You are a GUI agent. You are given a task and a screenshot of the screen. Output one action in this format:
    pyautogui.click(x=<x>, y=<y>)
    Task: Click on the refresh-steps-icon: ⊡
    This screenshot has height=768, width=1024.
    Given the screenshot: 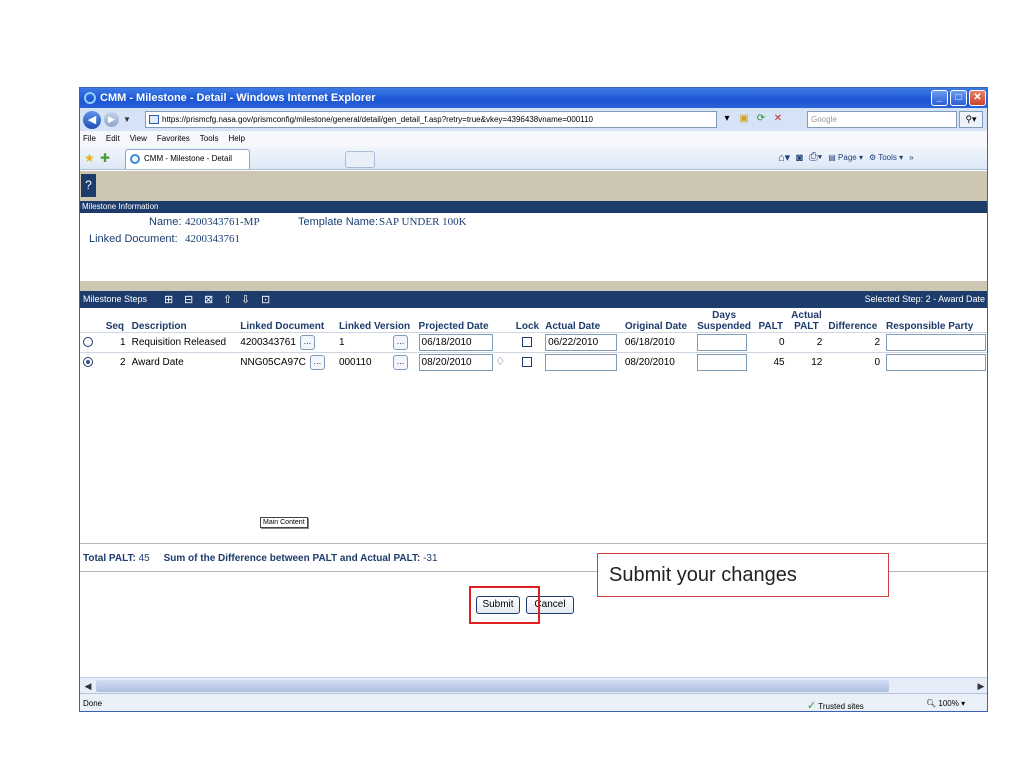 What is the action you would take?
    pyautogui.click(x=265, y=300)
    